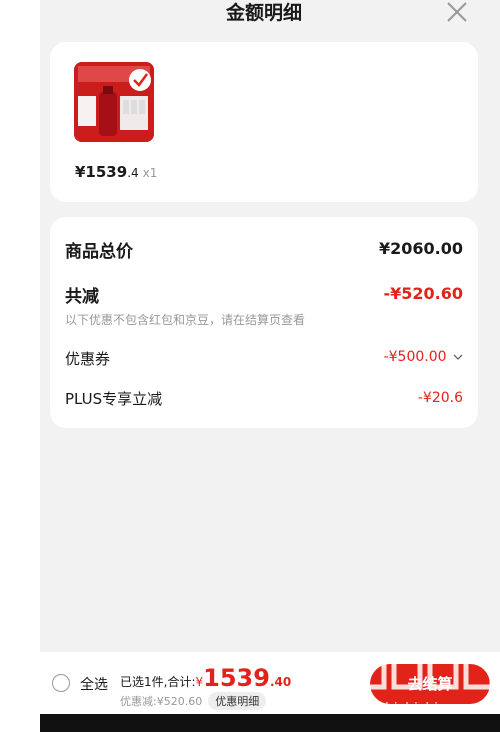 The height and width of the screenshot is (732, 500). I want to click on selected-count-text: 已选1件,合计:, so click(158, 682).